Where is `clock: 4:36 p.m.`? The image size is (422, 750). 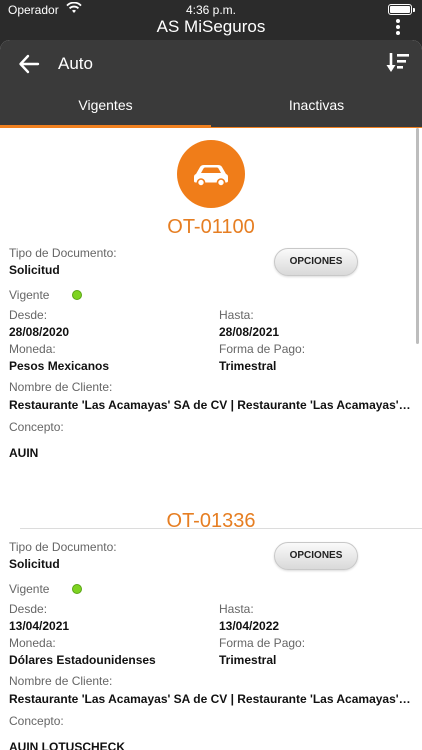
clock: 4:36 p.m. is located at coordinates (211, 10).